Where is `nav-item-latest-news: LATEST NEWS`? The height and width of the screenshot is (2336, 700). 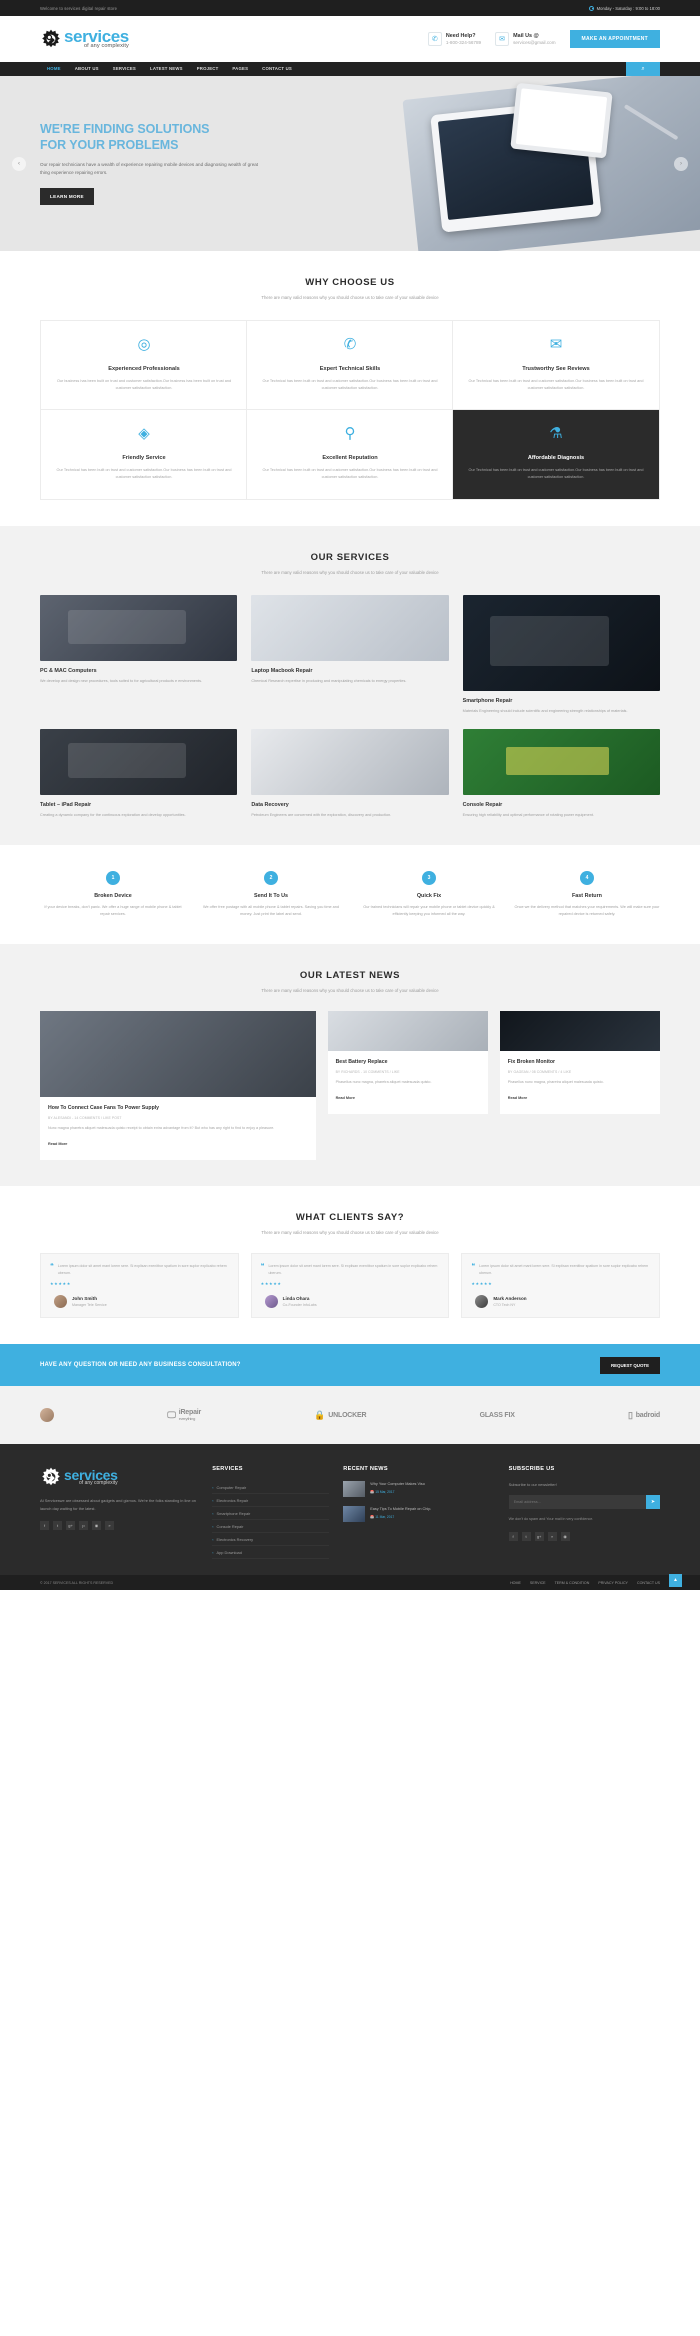 nav-item-latest-news: LATEST NEWS is located at coordinates (166, 69).